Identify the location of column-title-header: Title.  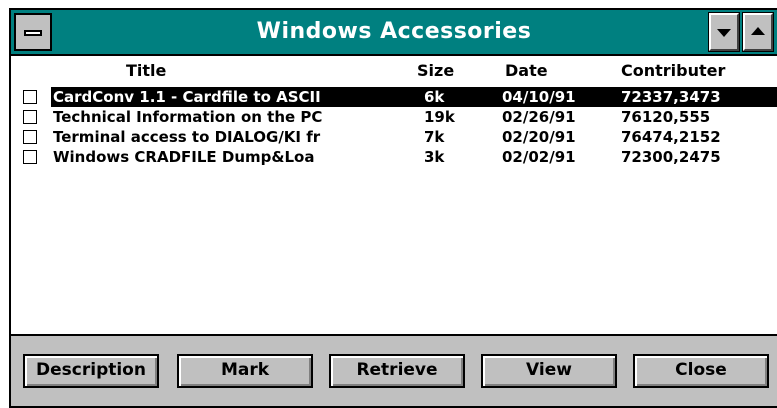
(146, 70).